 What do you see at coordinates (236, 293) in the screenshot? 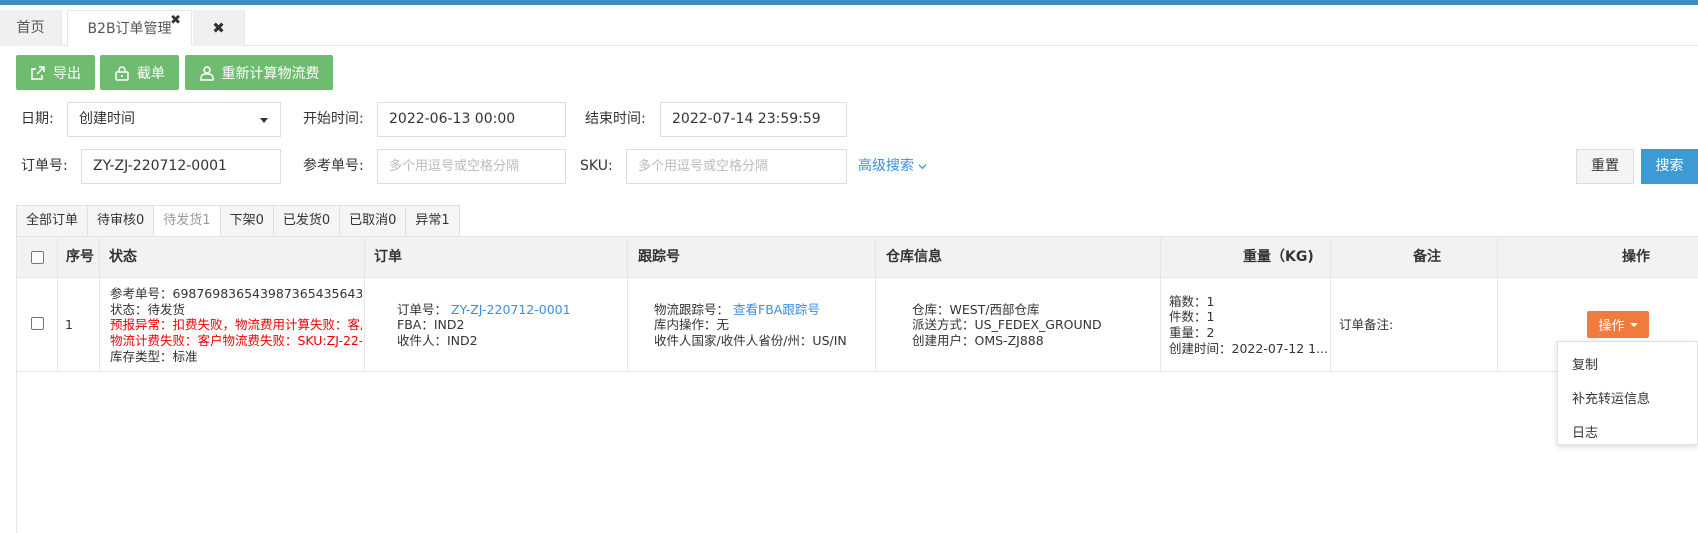
I see `row-ref-no: 参考单号：69876983654398736543564354` at bounding box center [236, 293].